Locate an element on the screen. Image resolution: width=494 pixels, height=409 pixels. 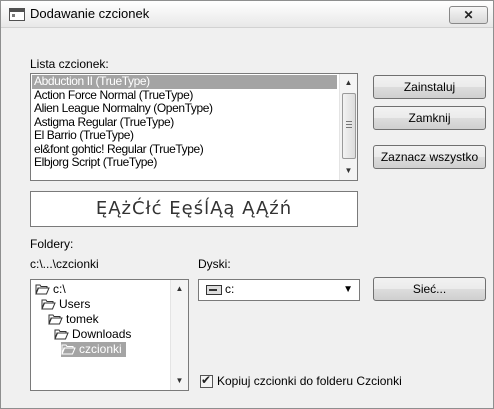
folder-tree-scrollbar: ▲ ▼ is located at coordinates (179, 335).